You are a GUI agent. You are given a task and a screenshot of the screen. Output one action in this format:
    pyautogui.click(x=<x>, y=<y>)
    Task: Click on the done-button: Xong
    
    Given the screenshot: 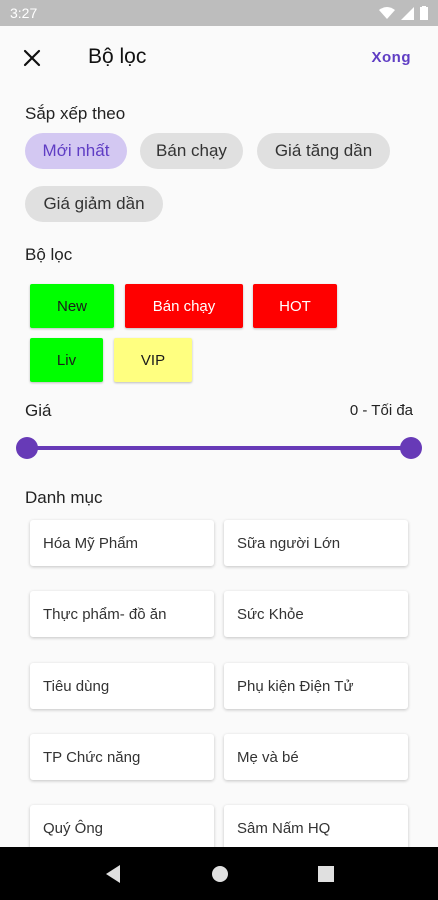 What is the action you would take?
    pyautogui.click(x=392, y=57)
    